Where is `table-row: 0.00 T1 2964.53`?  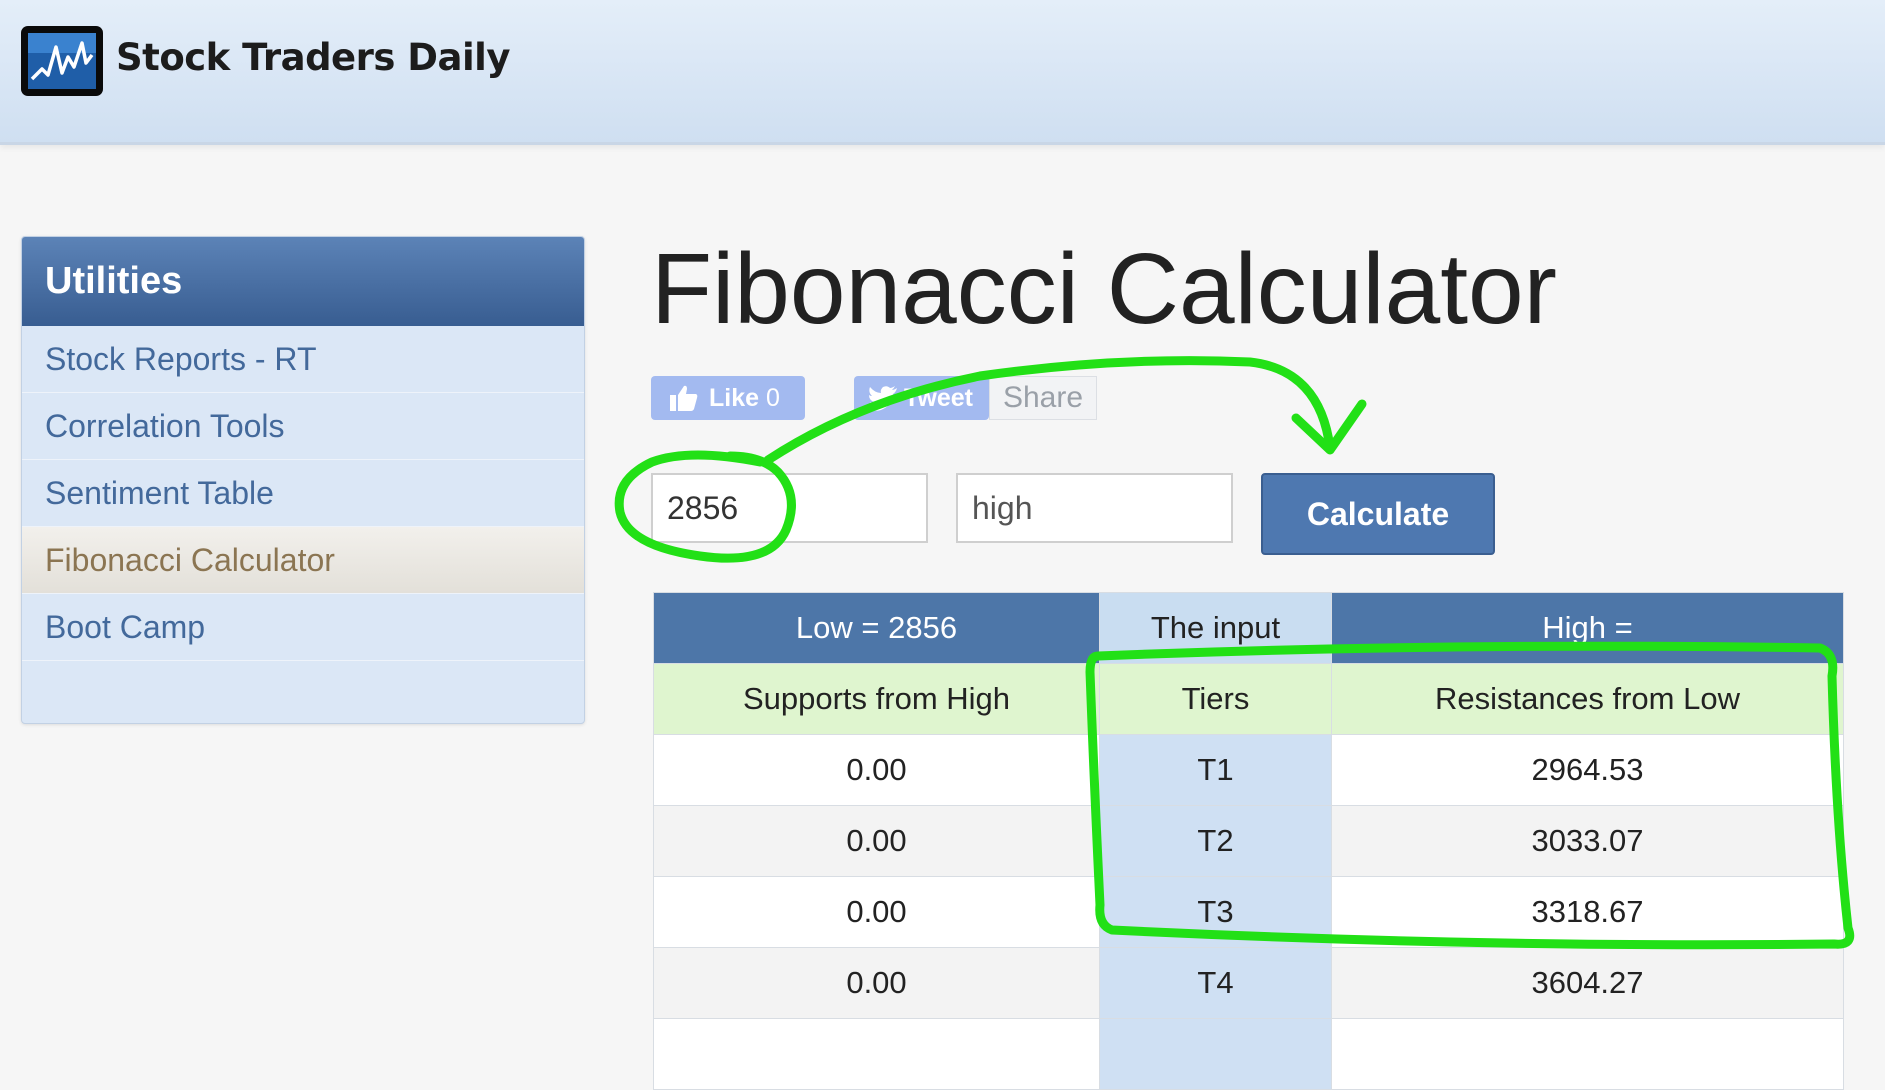
table-row: 0.00 T1 2964.53 is located at coordinates (1248, 770).